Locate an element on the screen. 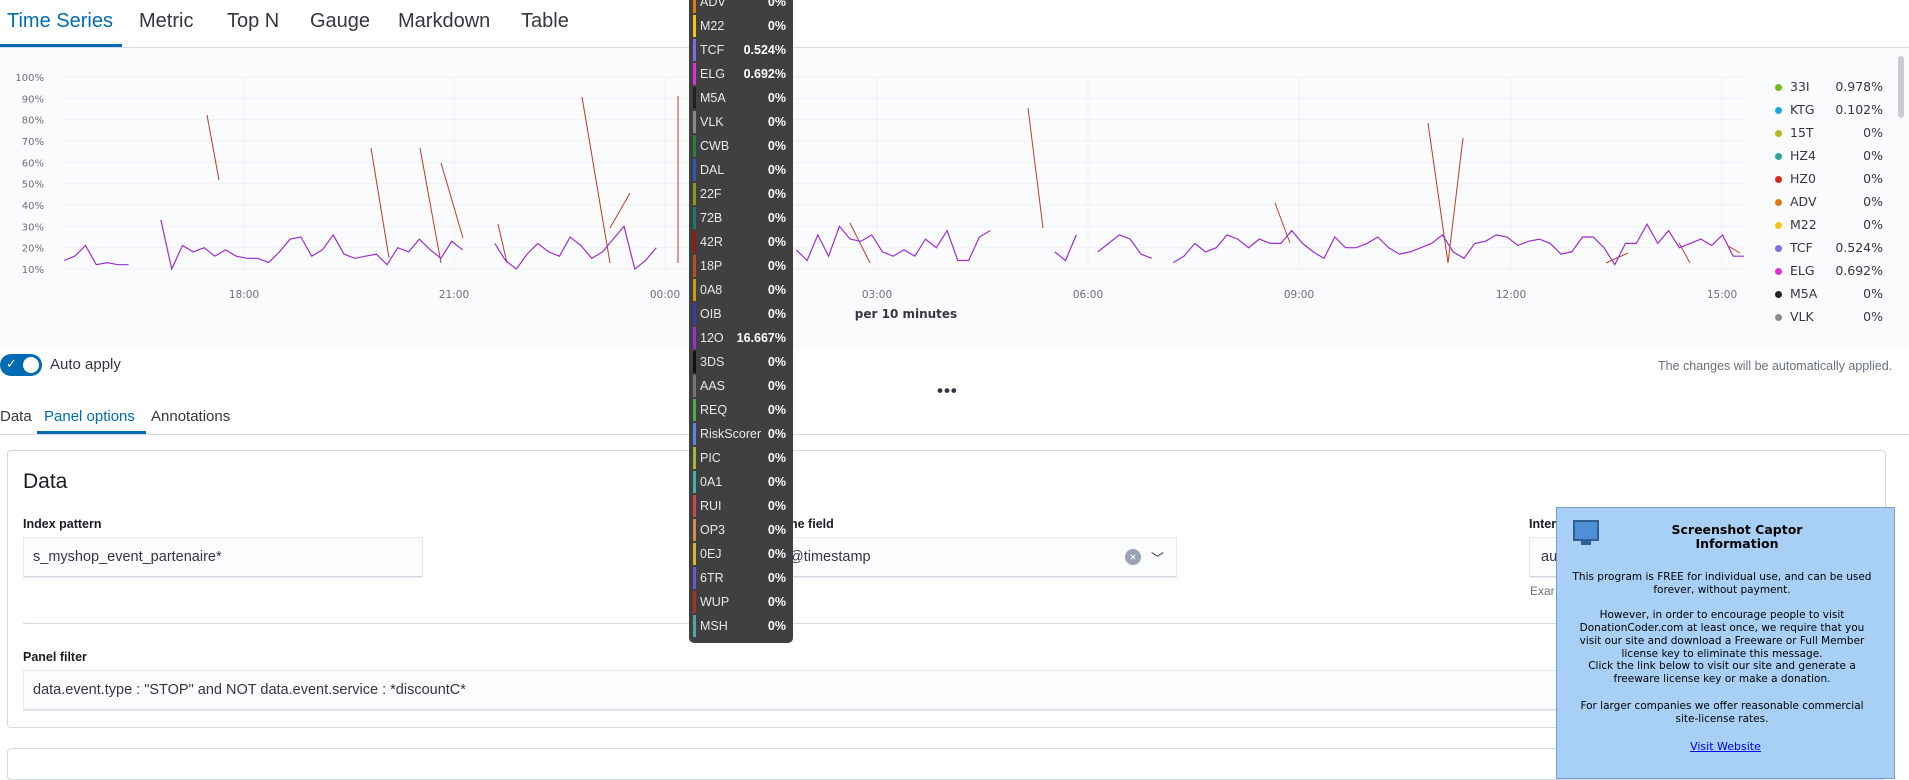 Image resolution: width=1909 pixels, height=780 pixels. tooltip-row: 0EJ 0% is located at coordinates (741, 555).